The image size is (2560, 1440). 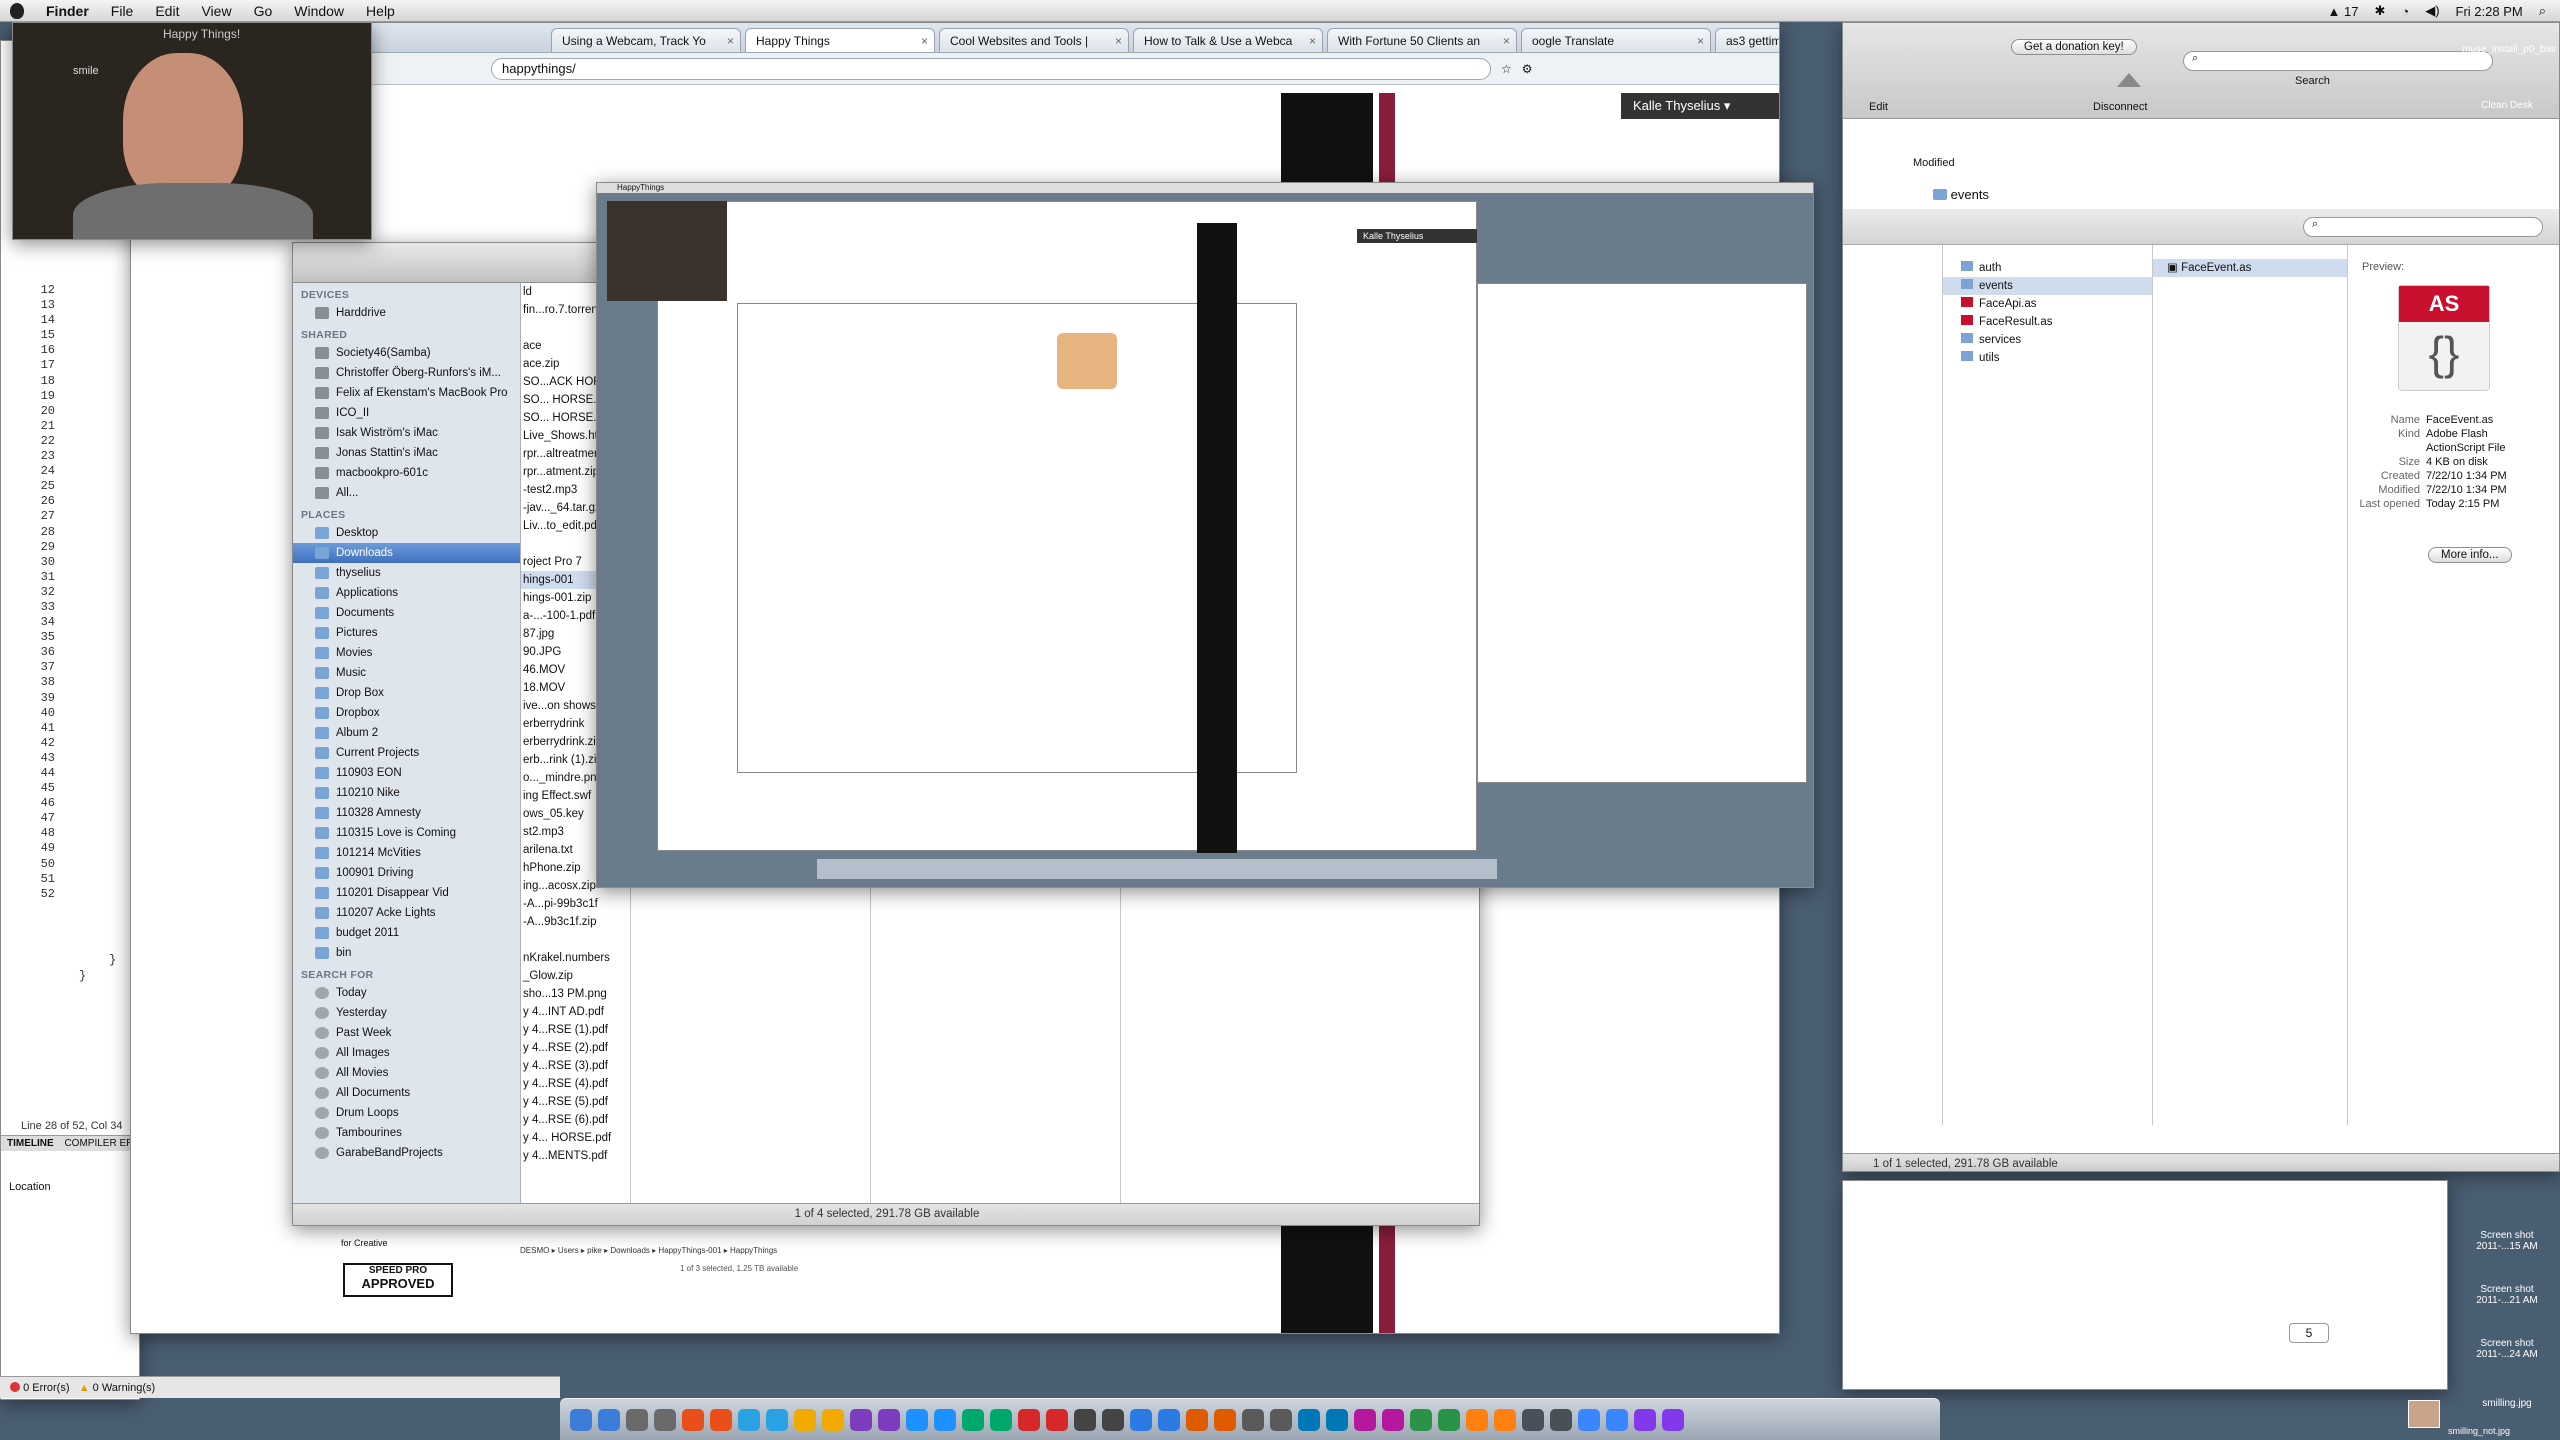 I want to click on sidebar-item: All Images, so click(x=406, y=1053).